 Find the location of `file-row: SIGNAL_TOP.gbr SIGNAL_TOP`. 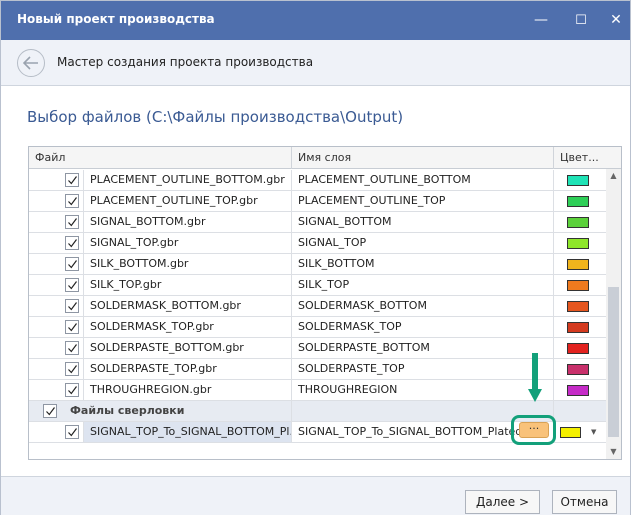

file-row: SIGNAL_TOP.gbr SIGNAL_TOP is located at coordinates (317, 243).